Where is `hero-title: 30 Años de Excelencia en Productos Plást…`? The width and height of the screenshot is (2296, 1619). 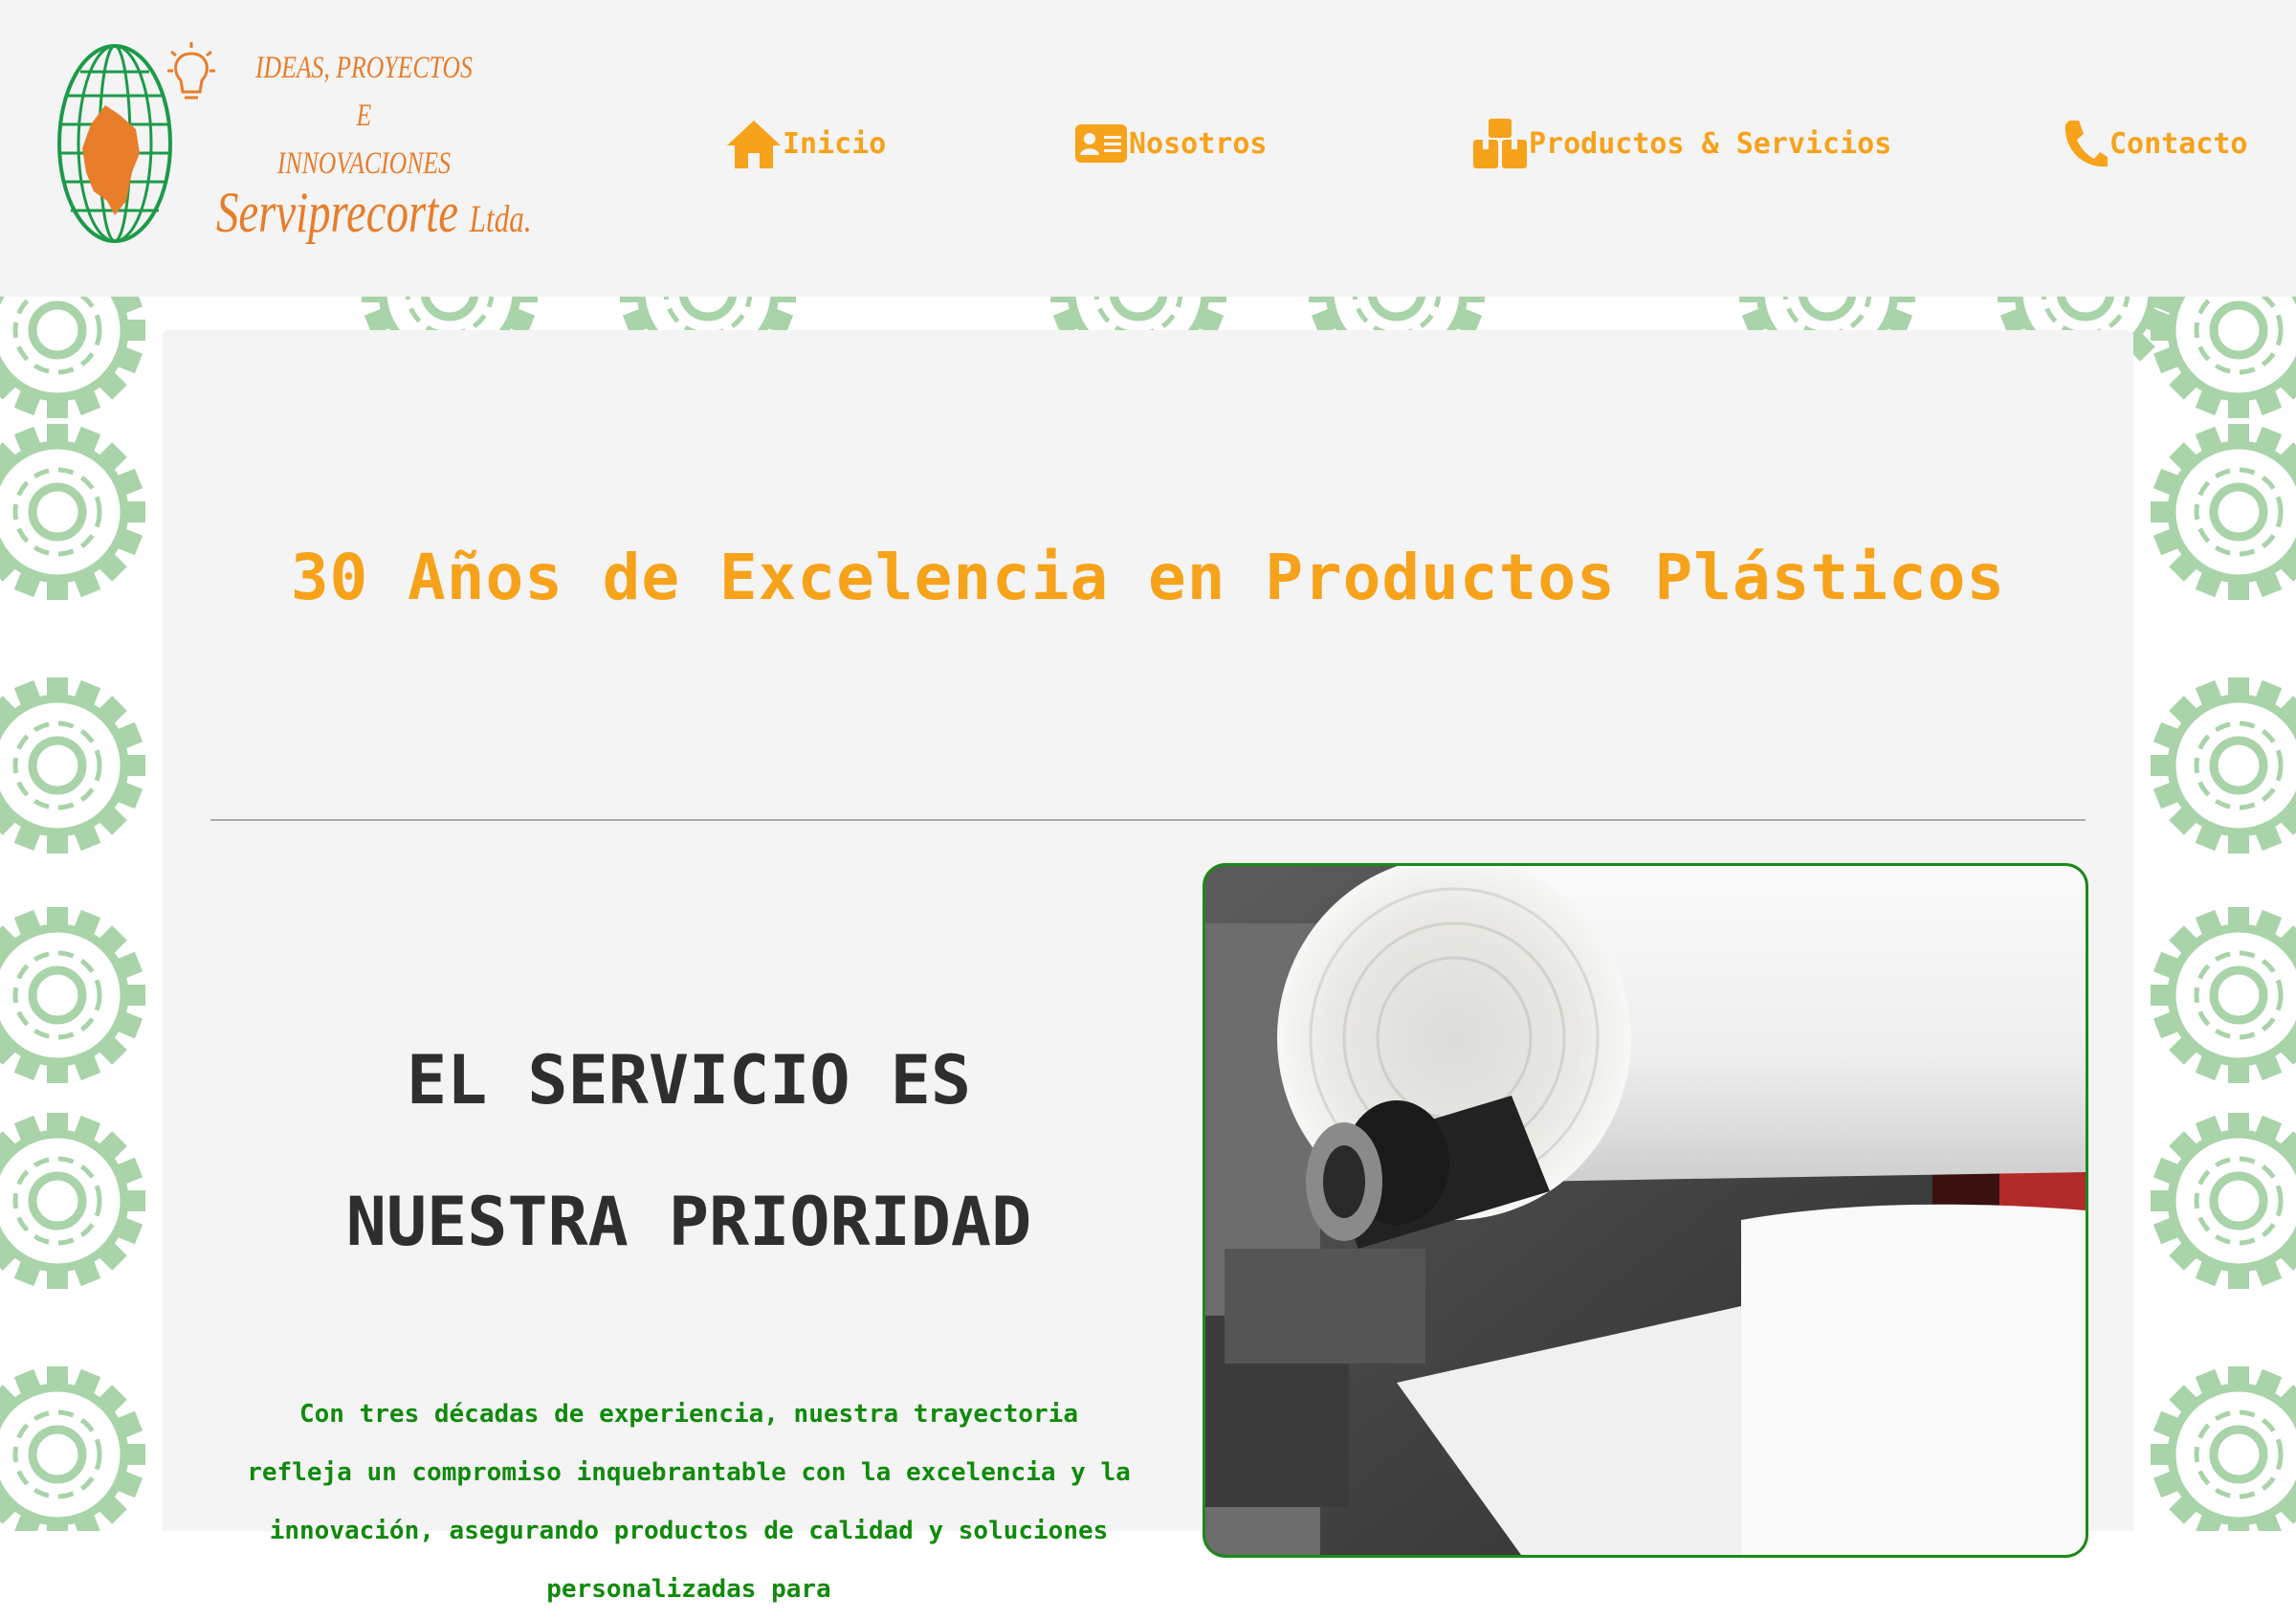 hero-title: 30 Años de Excelencia en Productos Plást… is located at coordinates (1148, 577).